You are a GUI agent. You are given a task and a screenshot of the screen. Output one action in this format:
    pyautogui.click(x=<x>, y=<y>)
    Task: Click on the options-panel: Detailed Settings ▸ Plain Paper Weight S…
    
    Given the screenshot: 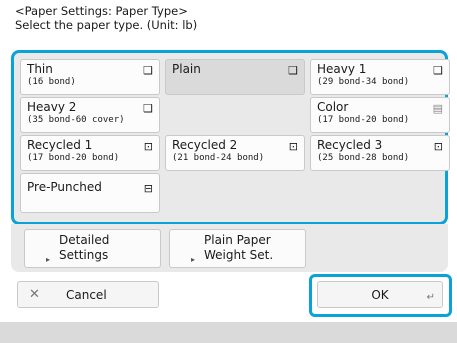 What is the action you would take?
    pyautogui.click(x=229, y=248)
    